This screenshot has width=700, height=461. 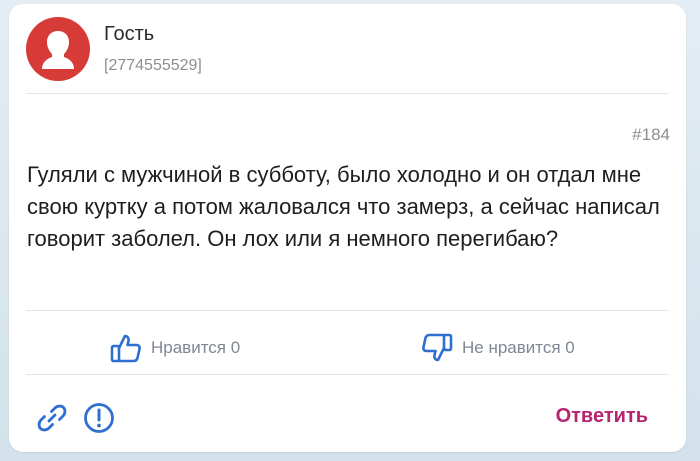 I want to click on header-divider, so click(x=347, y=93).